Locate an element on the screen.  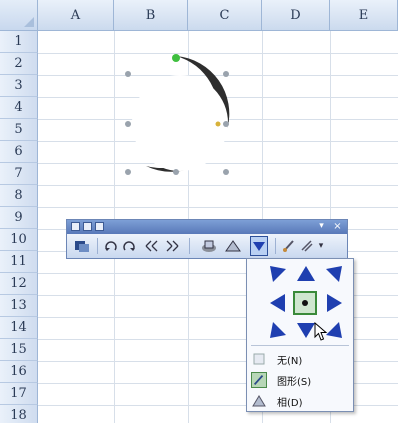
menu-item-label: 相(D) is located at coordinates (290, 403).